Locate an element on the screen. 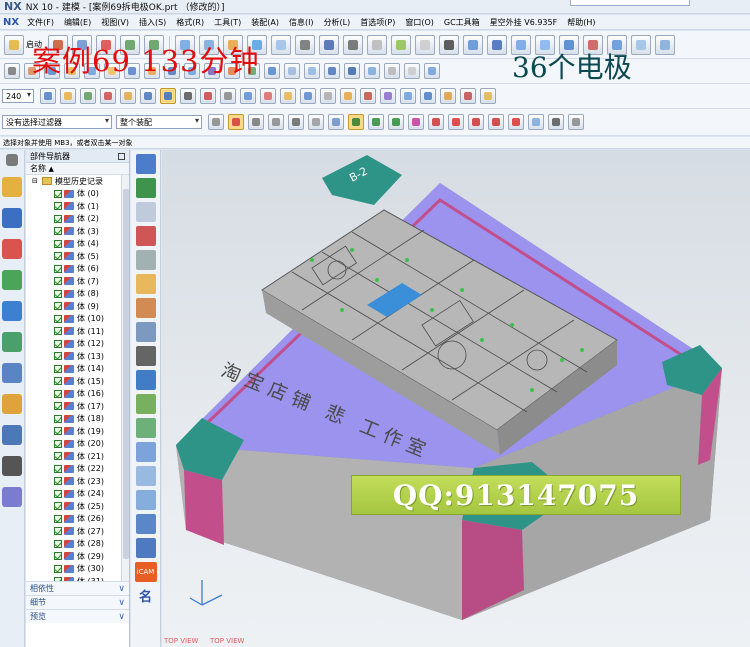  tree-body-row: 体 (21) is located at coordinates (77, 456).